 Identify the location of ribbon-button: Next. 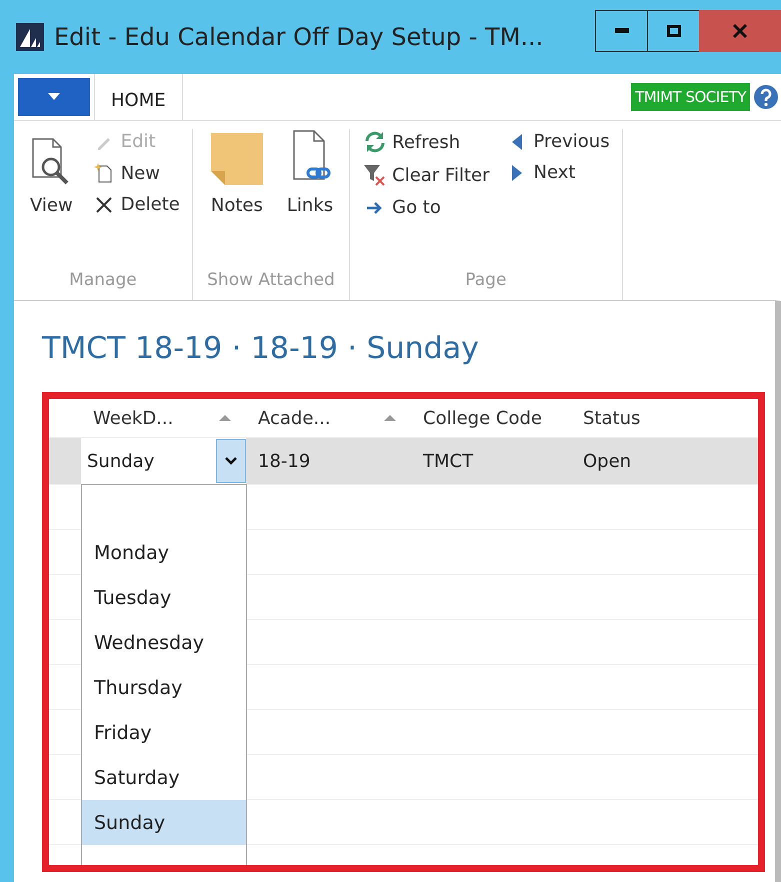
(557, 172).